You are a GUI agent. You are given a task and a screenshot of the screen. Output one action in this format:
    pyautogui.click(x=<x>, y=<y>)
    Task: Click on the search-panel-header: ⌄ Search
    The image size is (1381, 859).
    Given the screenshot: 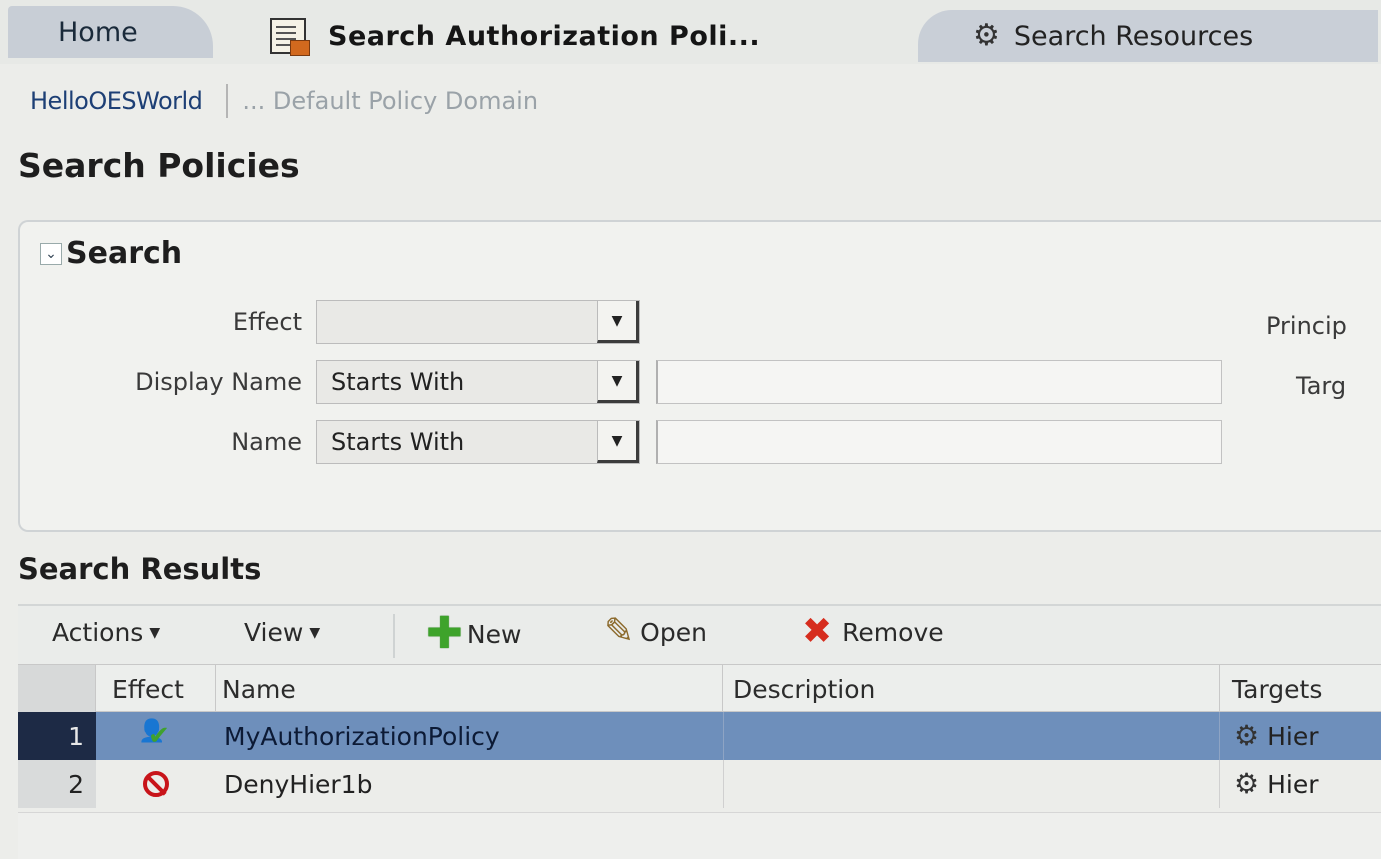 What is the action you would take?
    pyautogui.click(x=111, y=253)
    